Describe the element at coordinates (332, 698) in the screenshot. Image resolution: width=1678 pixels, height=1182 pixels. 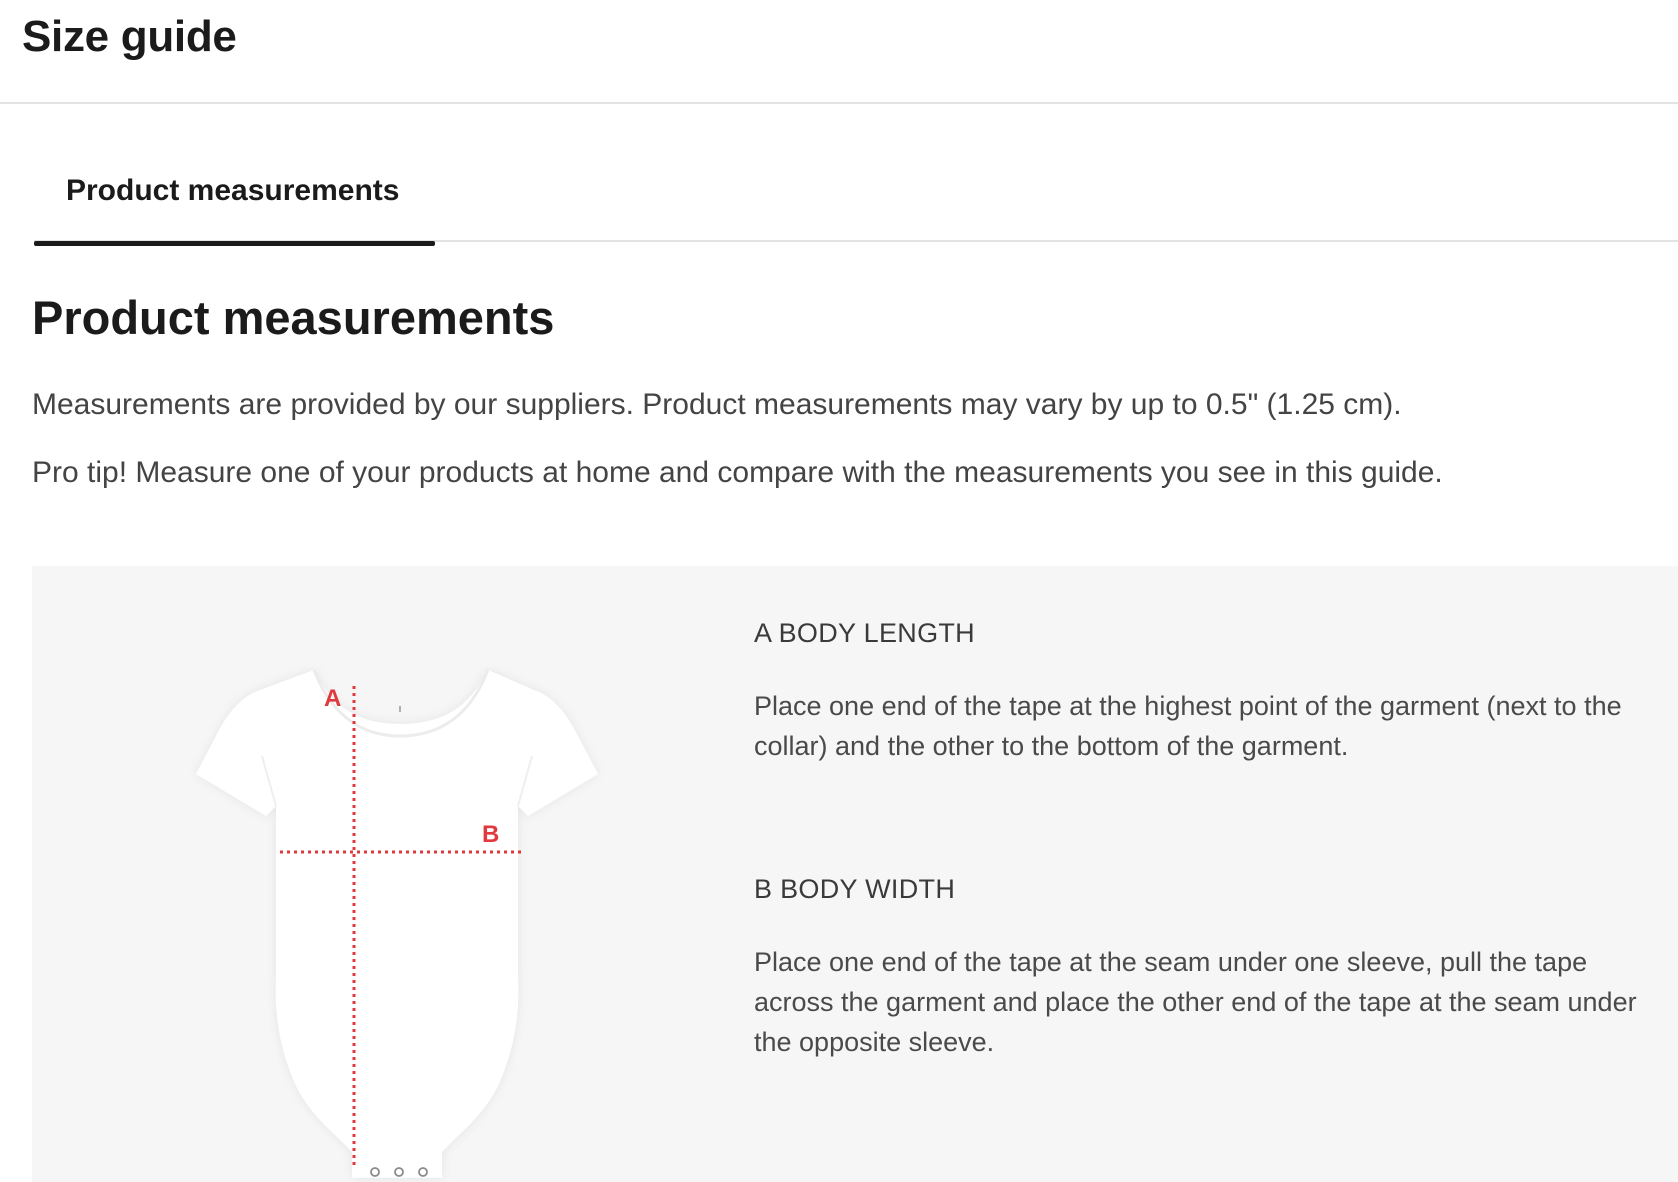
I see `label-a: A` at that location.